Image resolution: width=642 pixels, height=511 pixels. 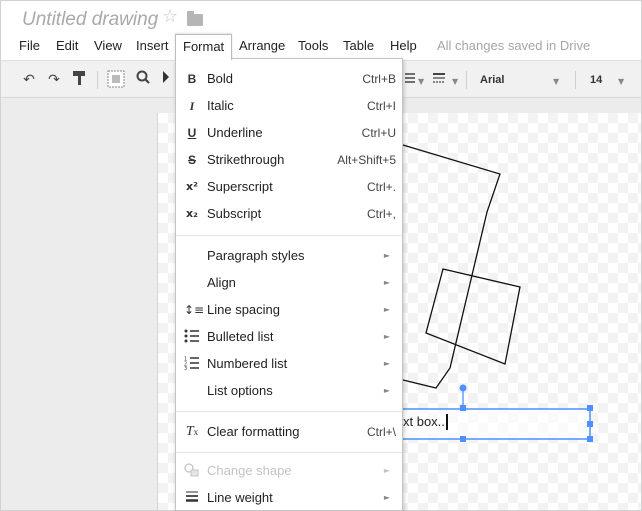 I want to click on strikethrough-icon: S, so click(x=191, y=160).